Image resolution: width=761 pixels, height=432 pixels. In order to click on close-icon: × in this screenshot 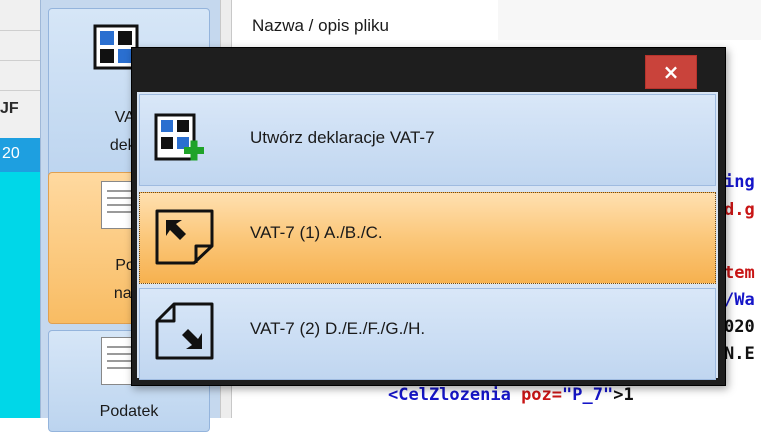, I will do `click(671, 72)`.